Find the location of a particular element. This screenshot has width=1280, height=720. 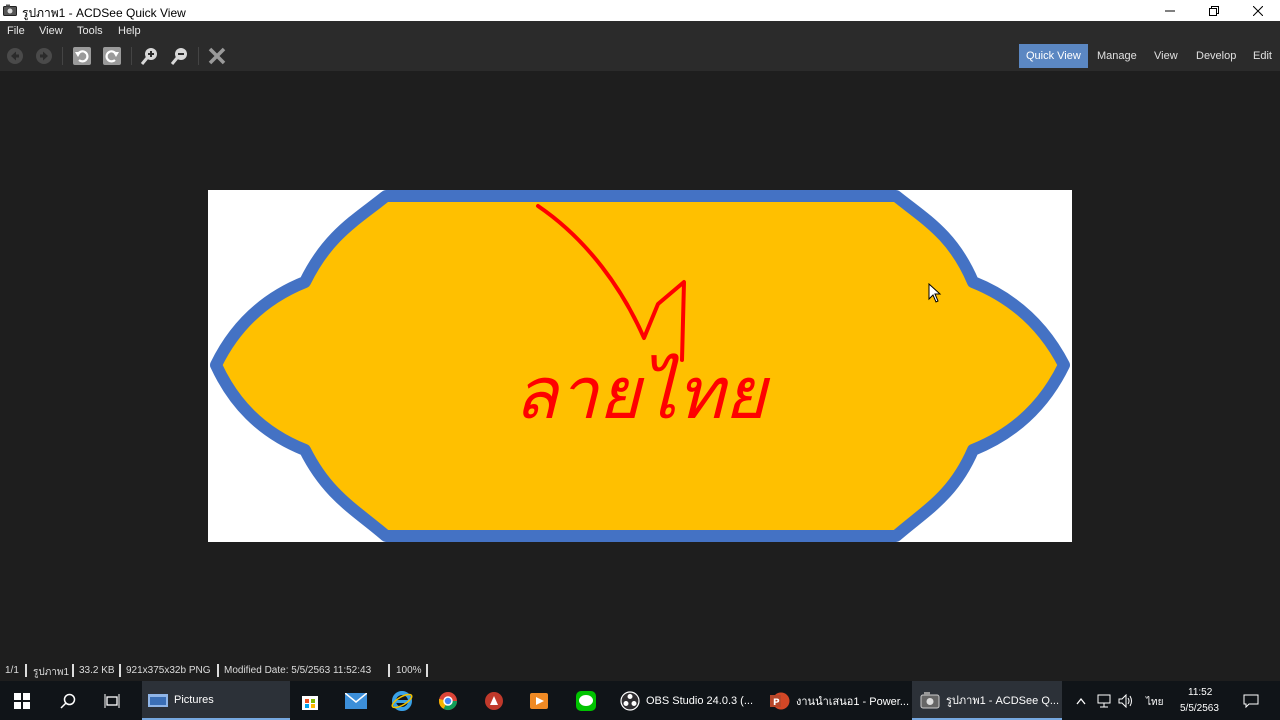

menu-view: View is located at coordinates (51, 31).